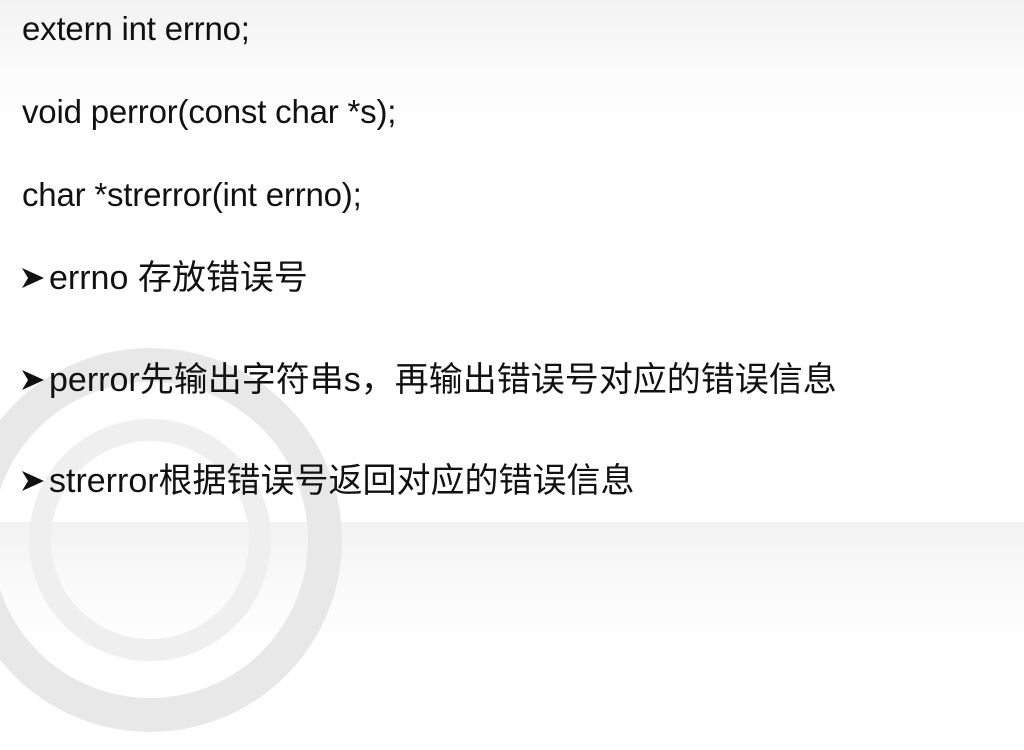 Image resolution: width=1024 pixels, height=750 pixels. I want to click on bullet-text: perror先输出字符串s，再输出错误号对应的错误信息, so click(443, 380).